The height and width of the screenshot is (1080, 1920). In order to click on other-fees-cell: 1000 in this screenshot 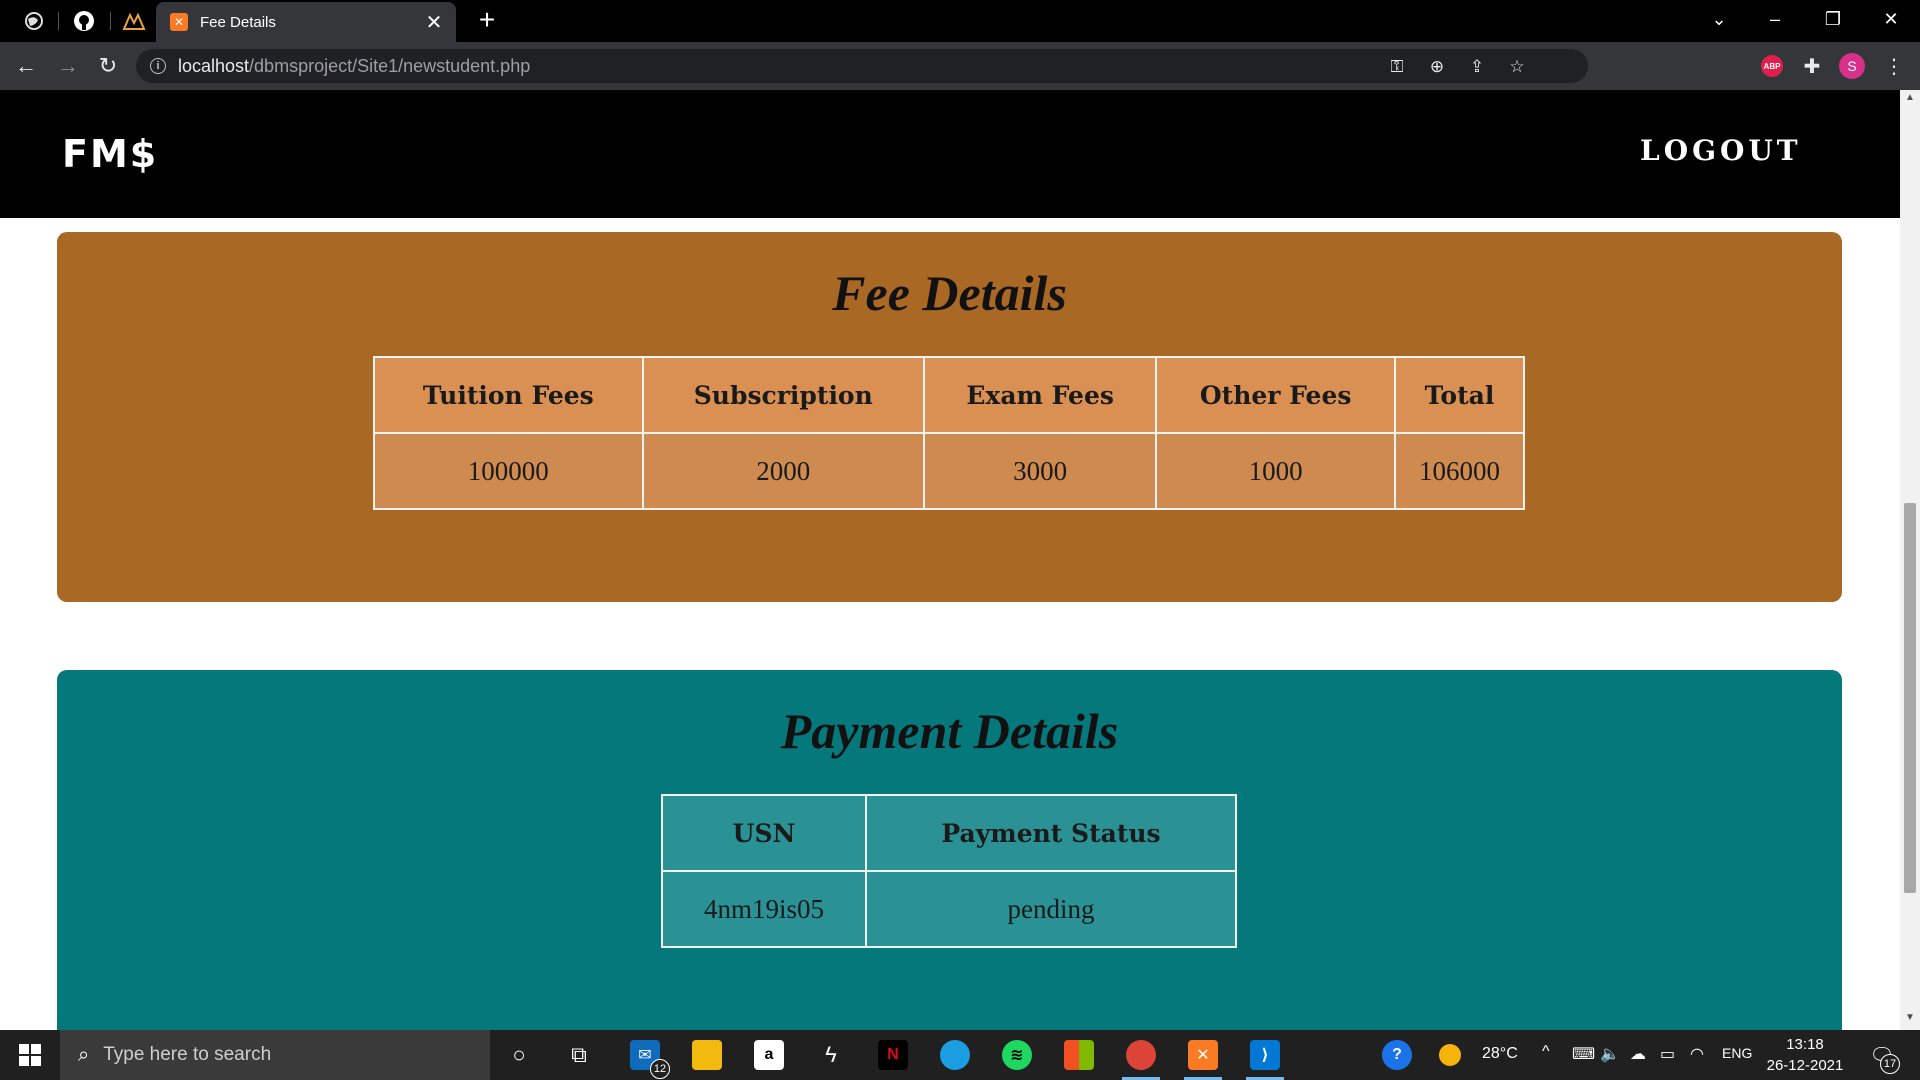, I will do `click(1275, 471)`.